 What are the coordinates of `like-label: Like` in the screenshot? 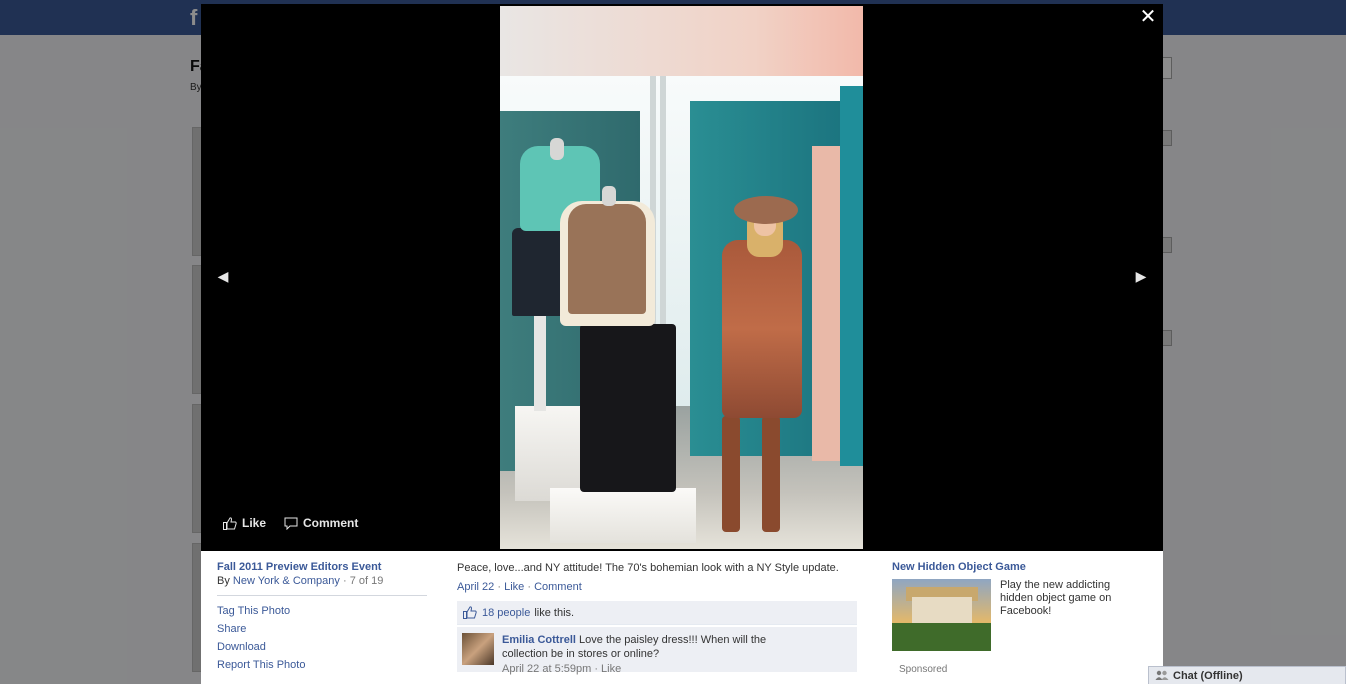 It's located at (254, 523).